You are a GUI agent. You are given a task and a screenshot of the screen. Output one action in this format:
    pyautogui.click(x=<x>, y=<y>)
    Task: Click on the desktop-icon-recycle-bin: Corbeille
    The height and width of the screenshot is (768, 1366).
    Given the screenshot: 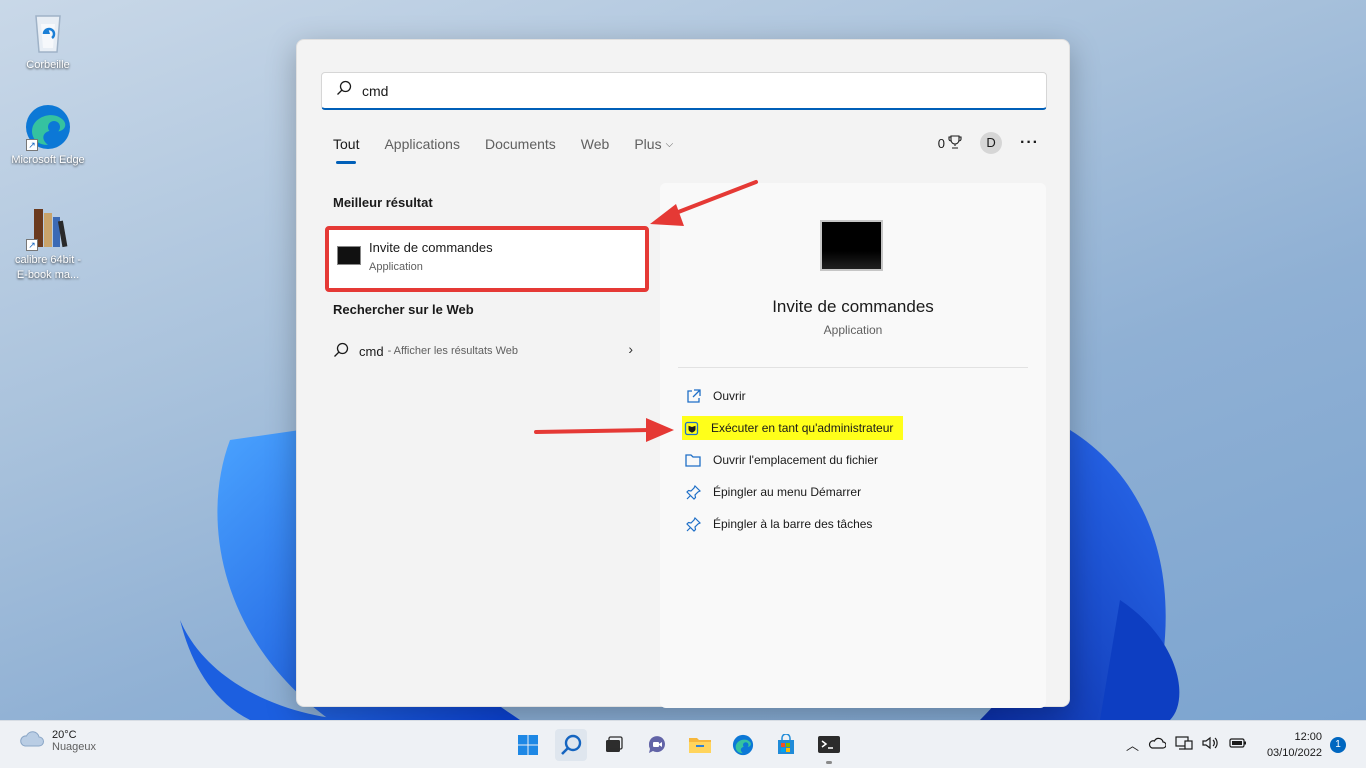 What is the action you would take?
    pyautogui.click(x=48, y=40)
    